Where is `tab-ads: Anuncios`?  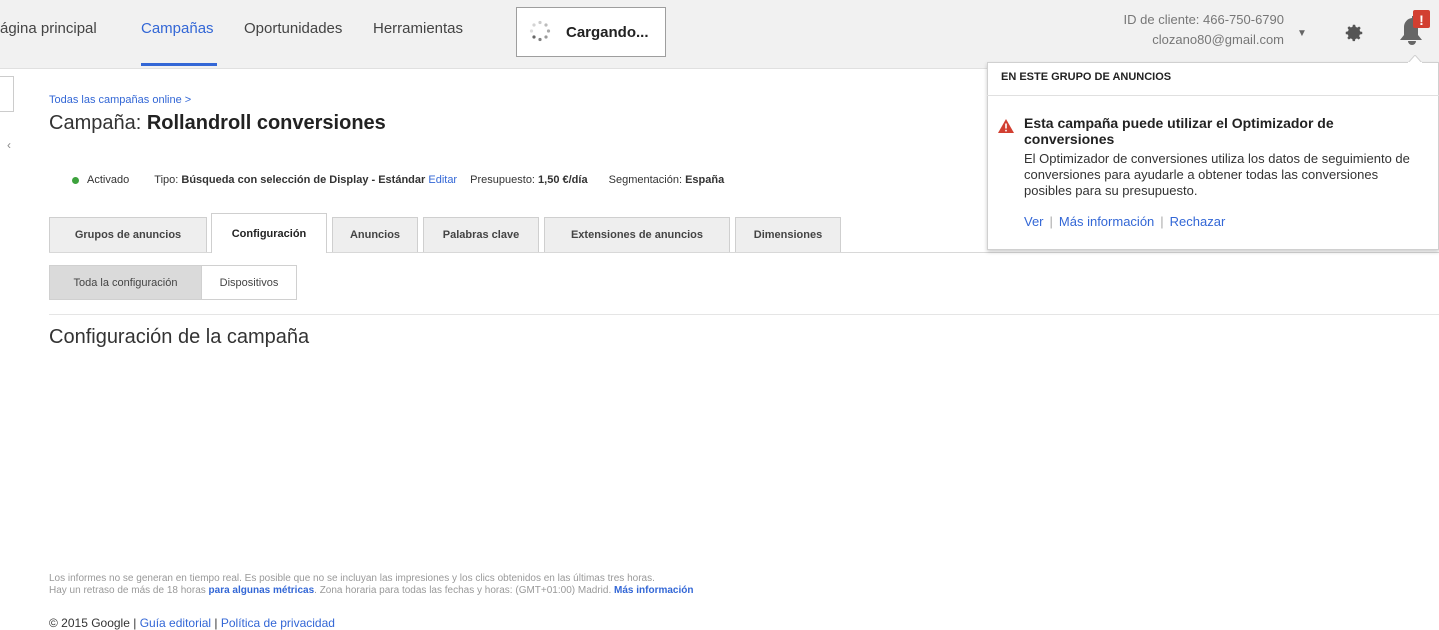 tab-ads: Anuncios is located at coordinates (375, 234).